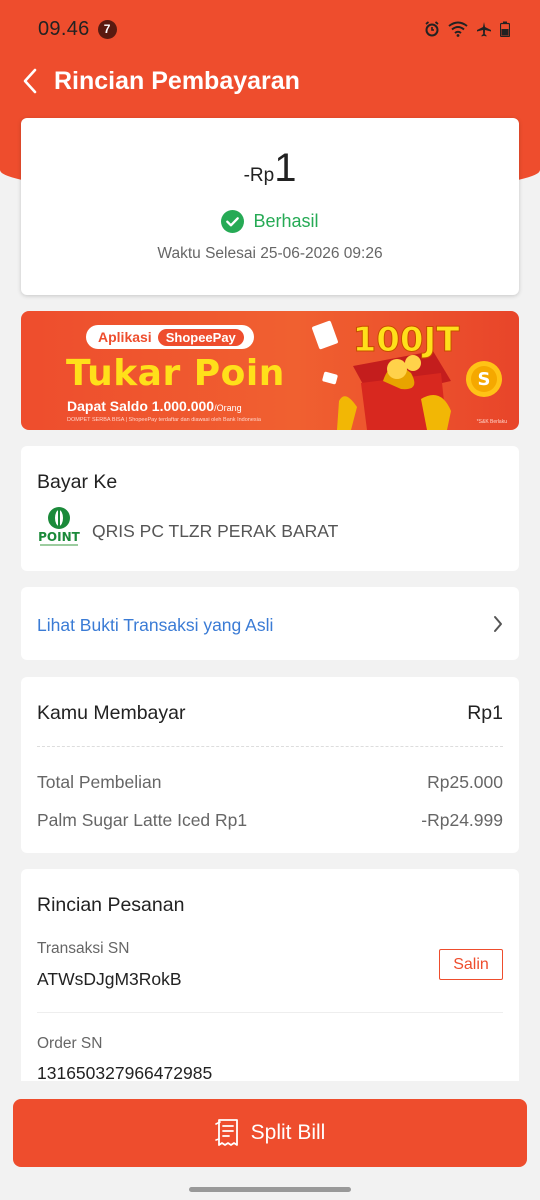  I want to click on home-indicator, so click(270, 1189).